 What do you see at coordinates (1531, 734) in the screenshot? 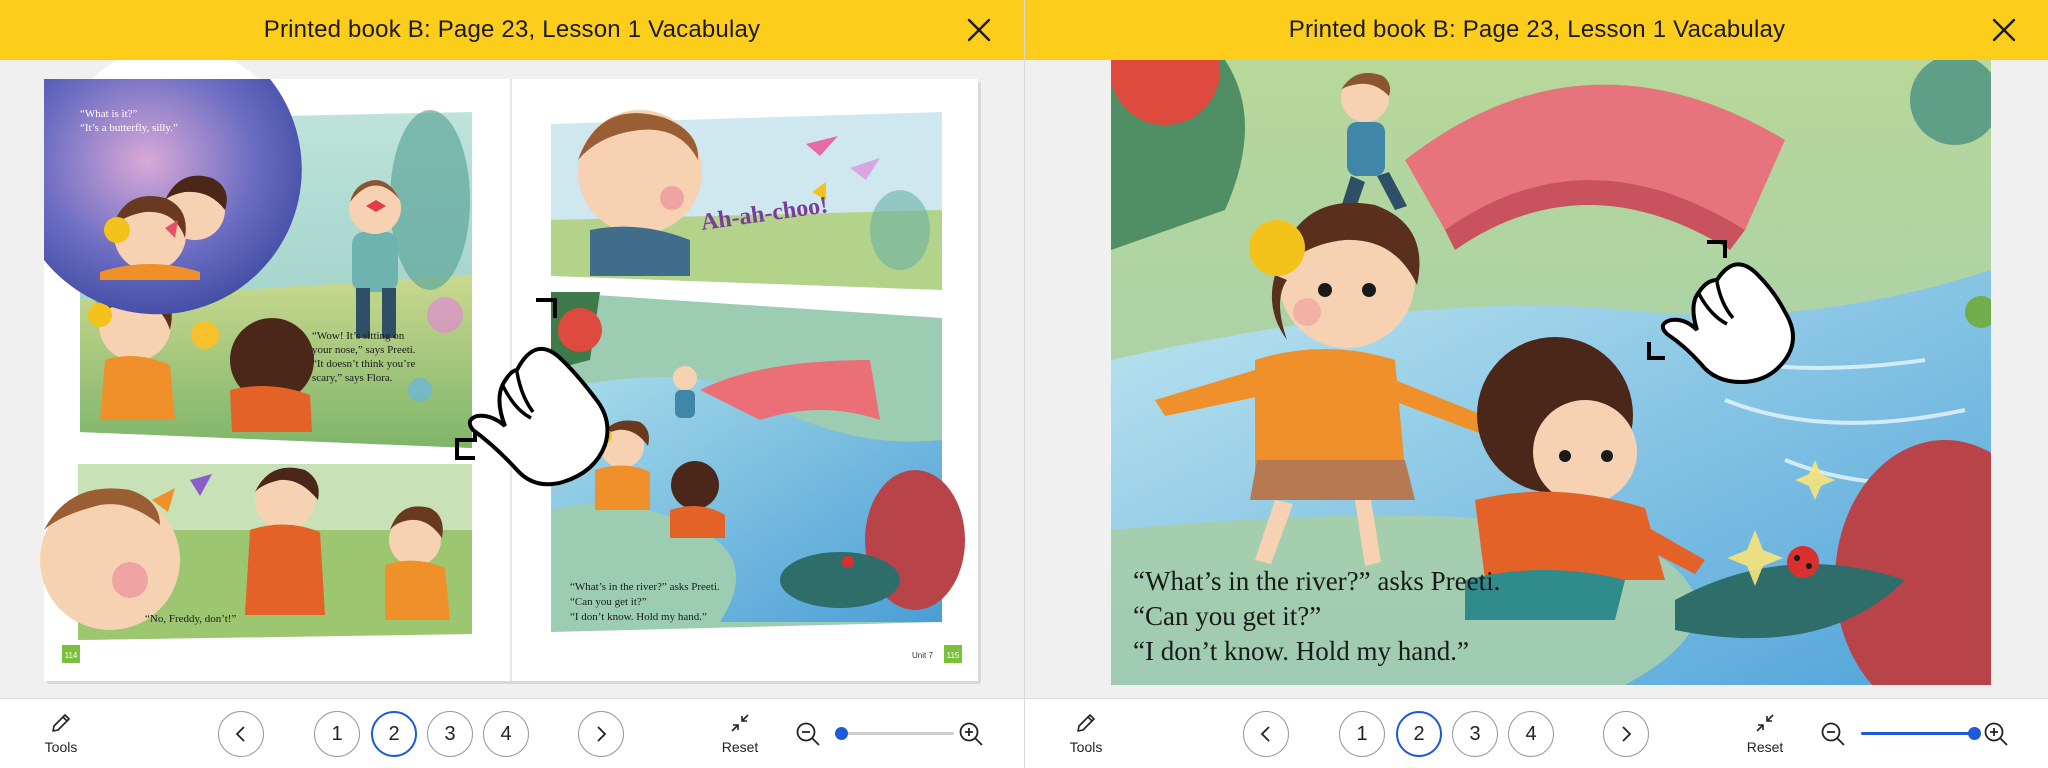
I see `right-page-button-4: 4` at bounding box center [1531, 734].